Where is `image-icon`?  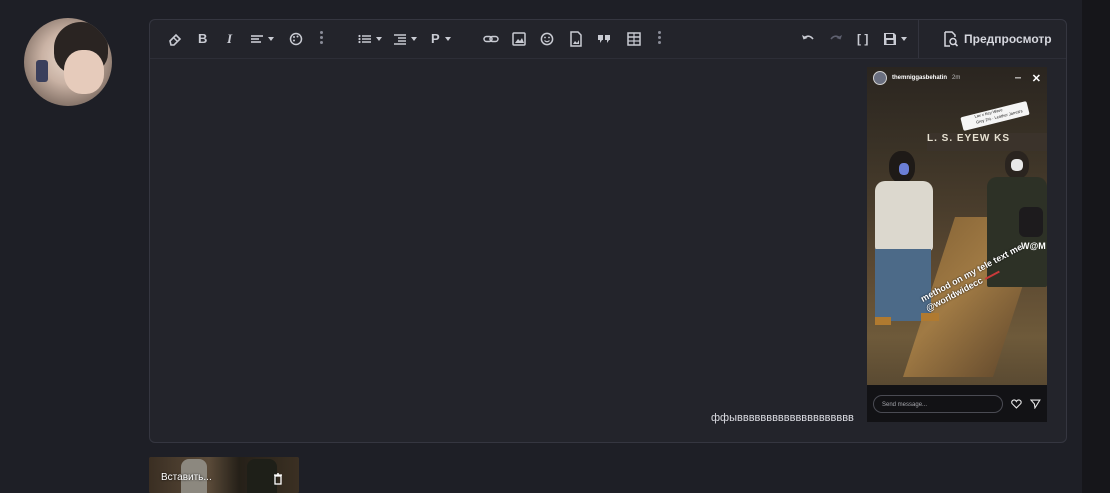
image-icon is located at coordinates (519, 39).